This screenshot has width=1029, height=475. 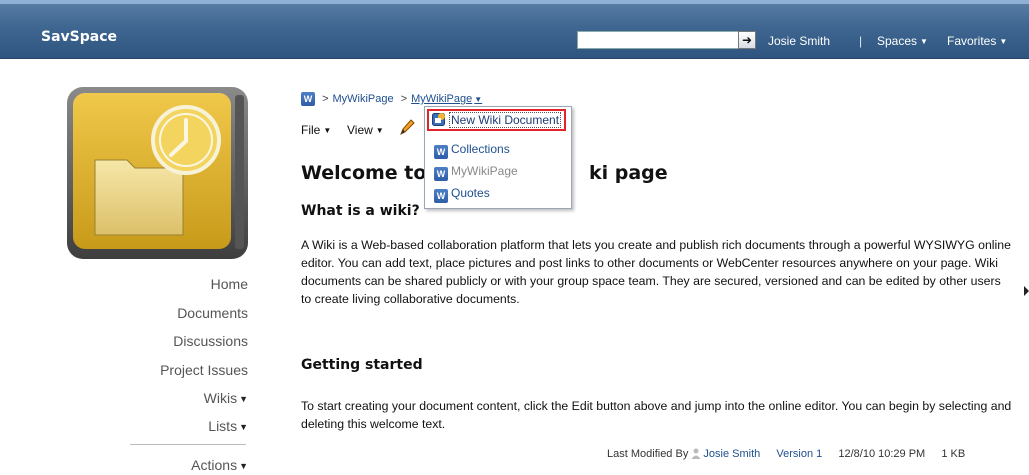 I want to click on sidebar-item-label: Wikis, so click(x=220, y=398).